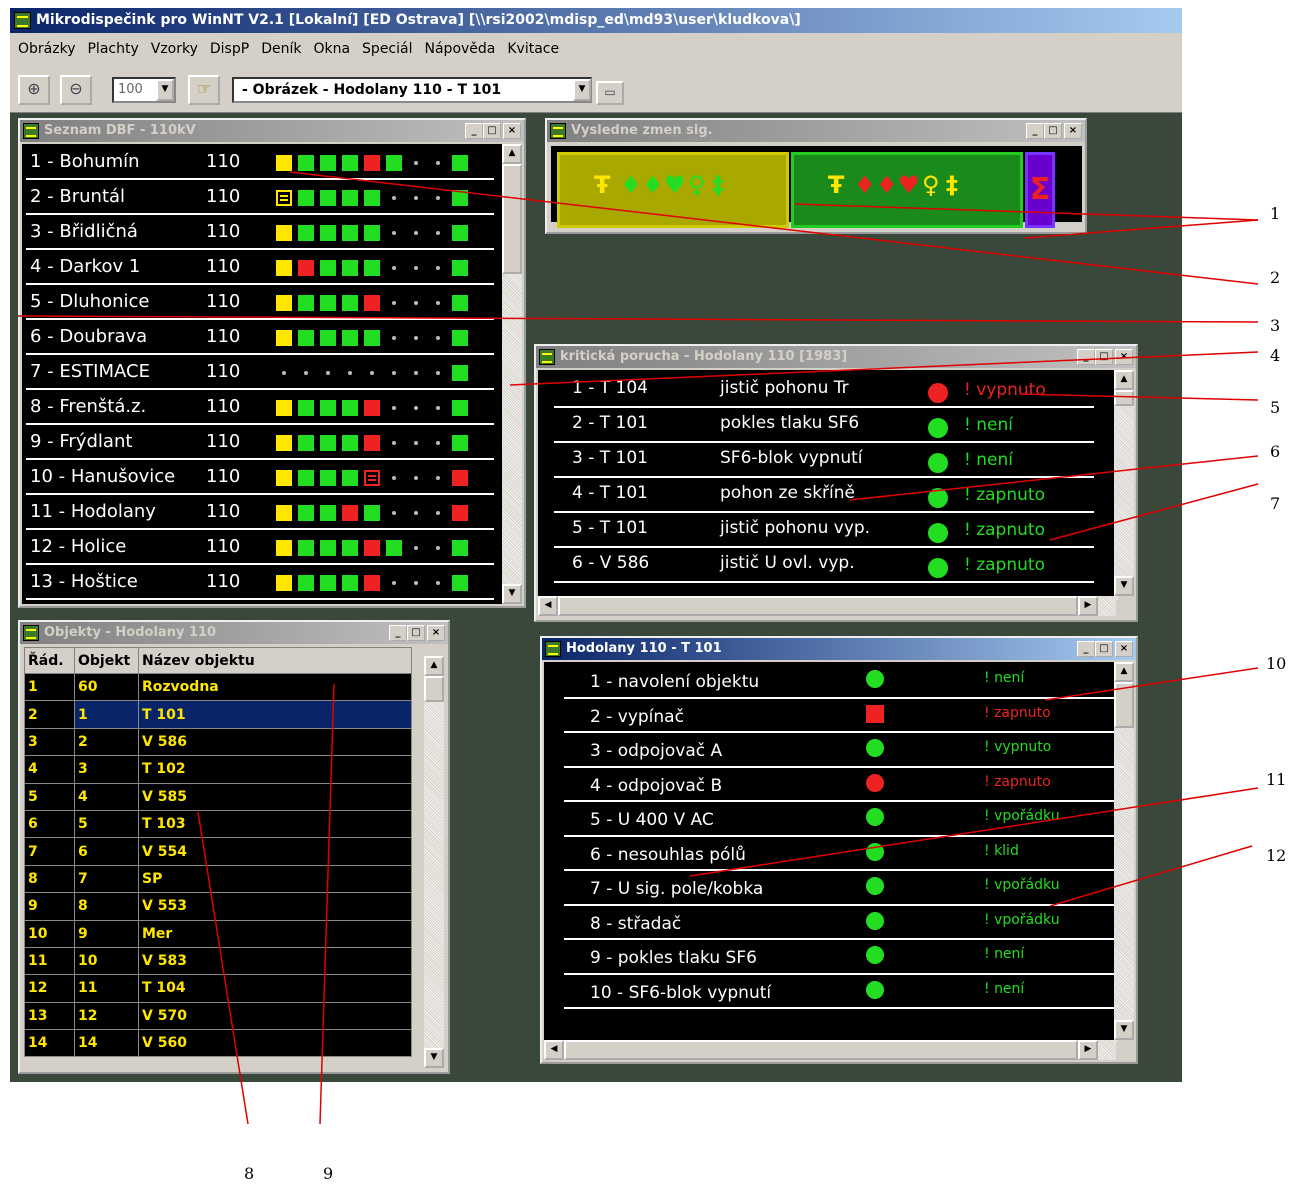 The height and width of the screenshot is (1184, 1295). Describe the element at coordinates (260, 583) in the screenshot. I see `station-row: 13 - Hoštice 110` at that location.